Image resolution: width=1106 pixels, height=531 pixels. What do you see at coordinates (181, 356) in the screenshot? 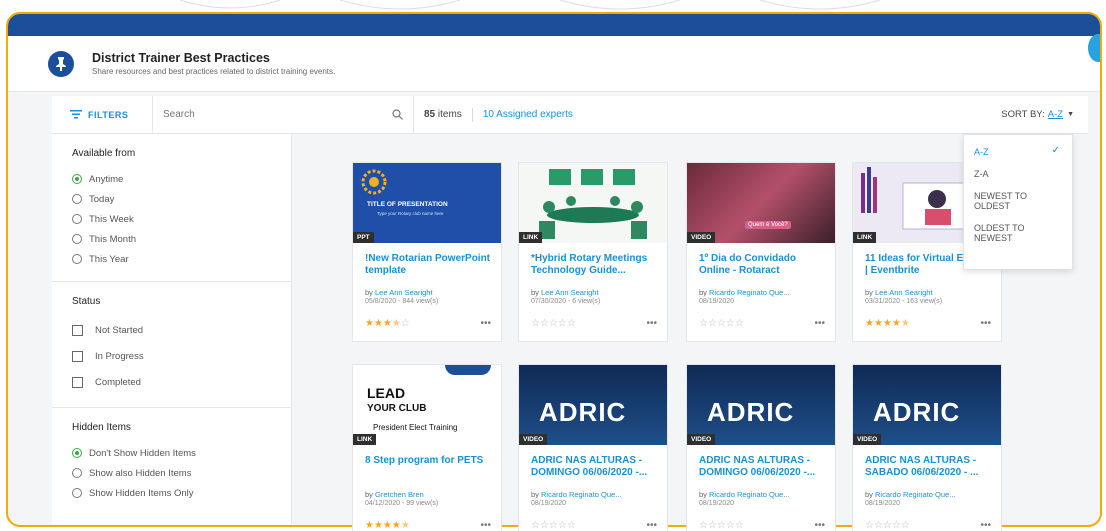
I see `checkbox-in-progress: In Progress` at bounding box center [181, 356].